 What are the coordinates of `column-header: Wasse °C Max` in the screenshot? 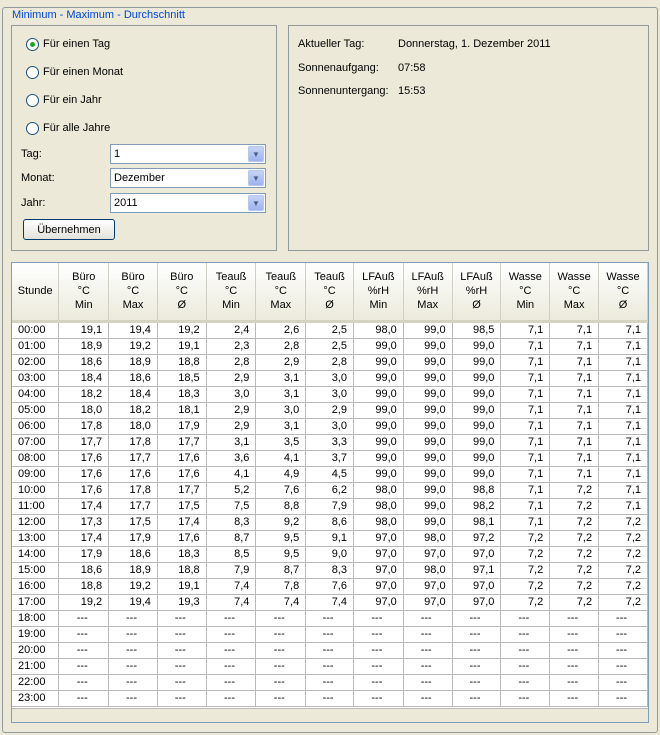 It's located at (574, 293).